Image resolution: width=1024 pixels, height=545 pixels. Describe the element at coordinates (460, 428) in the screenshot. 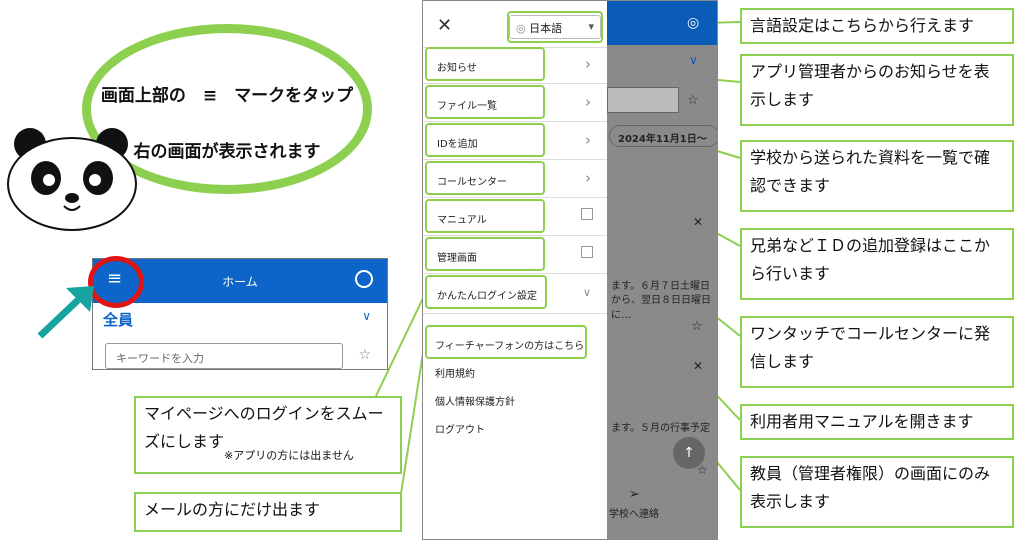

I see `logout-link: ログアウト` at that location.